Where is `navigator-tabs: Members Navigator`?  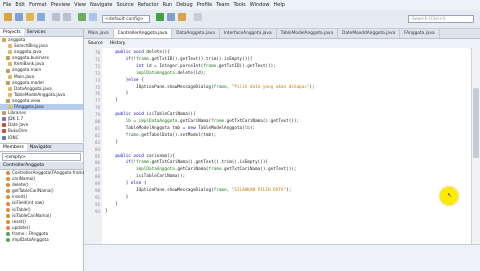
navigator-tabs: Members Navigator is located at coordinates (41, 148).